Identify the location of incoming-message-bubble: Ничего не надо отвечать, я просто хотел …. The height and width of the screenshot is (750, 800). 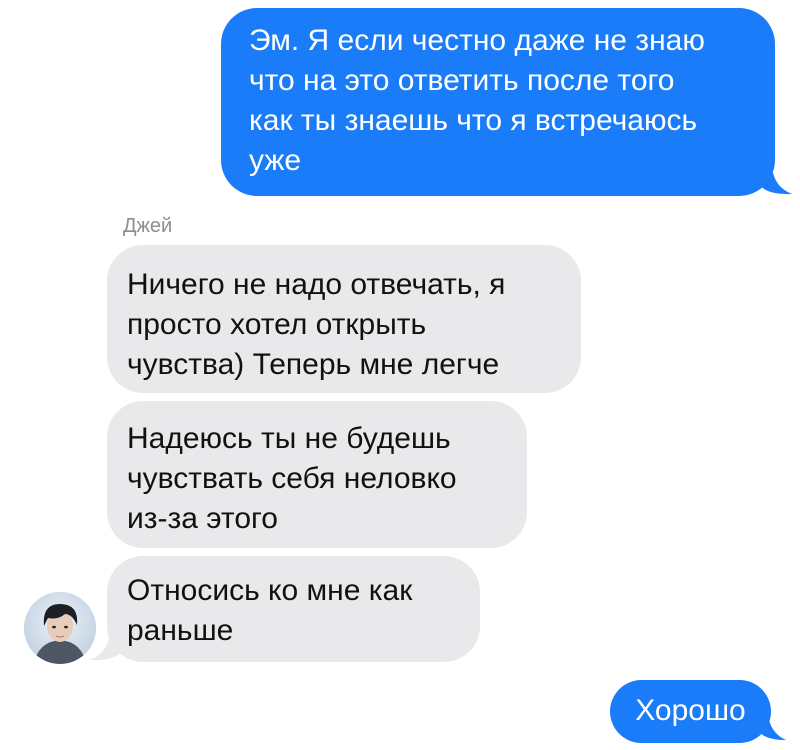
(344, 319).